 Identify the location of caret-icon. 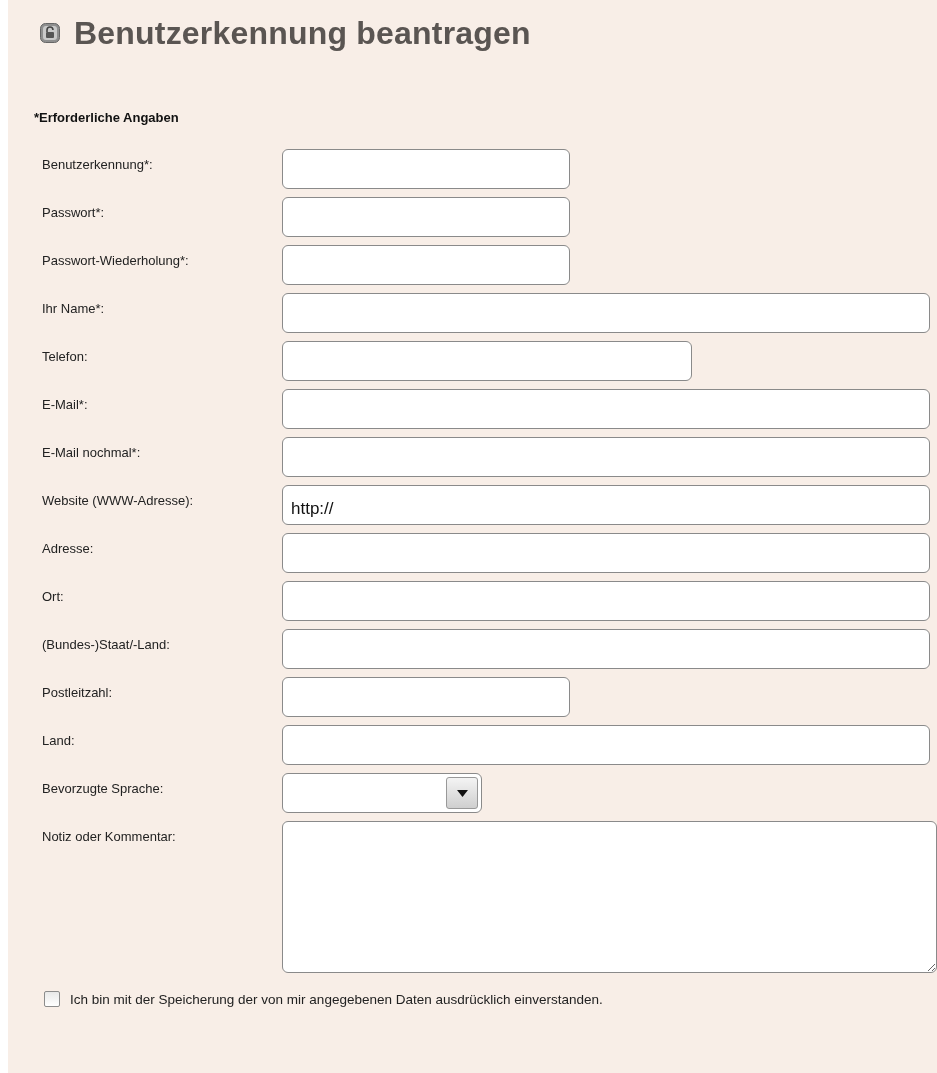
(462, 793).